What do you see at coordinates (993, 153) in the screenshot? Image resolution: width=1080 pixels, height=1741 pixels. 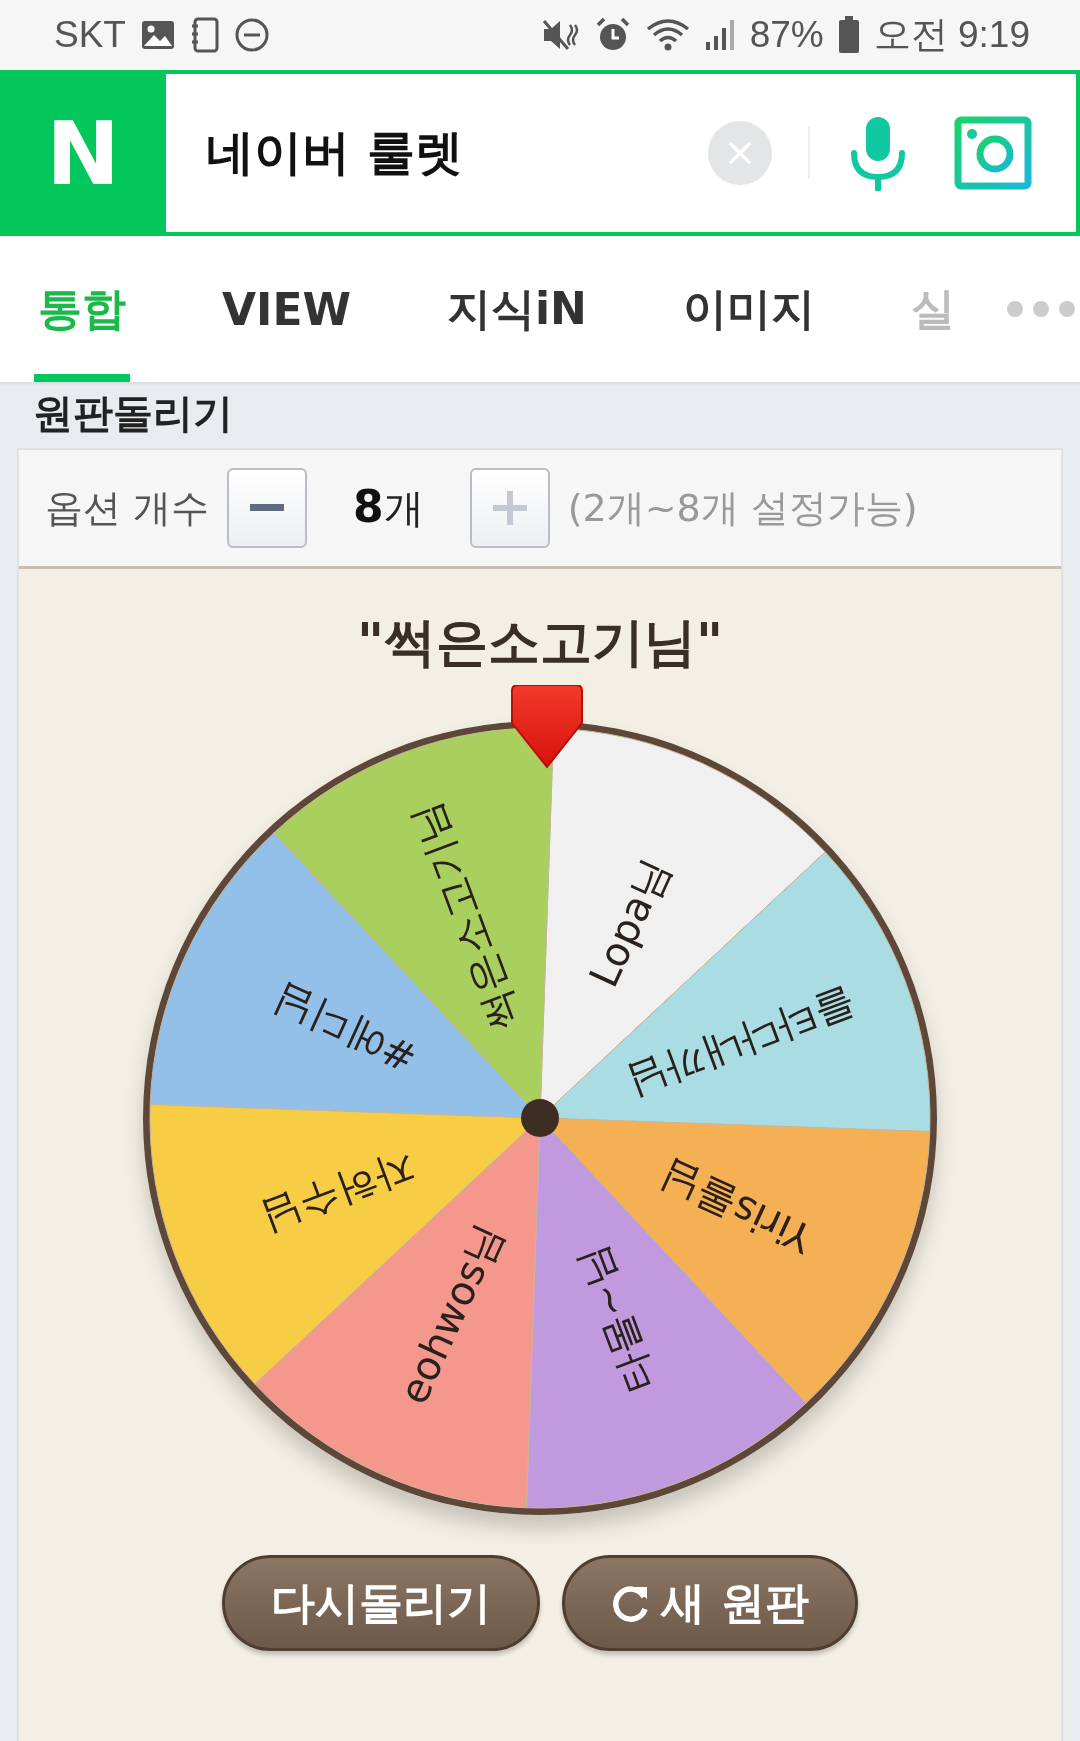 I see `camera-lens-icon` at bounding box center [993, 153].